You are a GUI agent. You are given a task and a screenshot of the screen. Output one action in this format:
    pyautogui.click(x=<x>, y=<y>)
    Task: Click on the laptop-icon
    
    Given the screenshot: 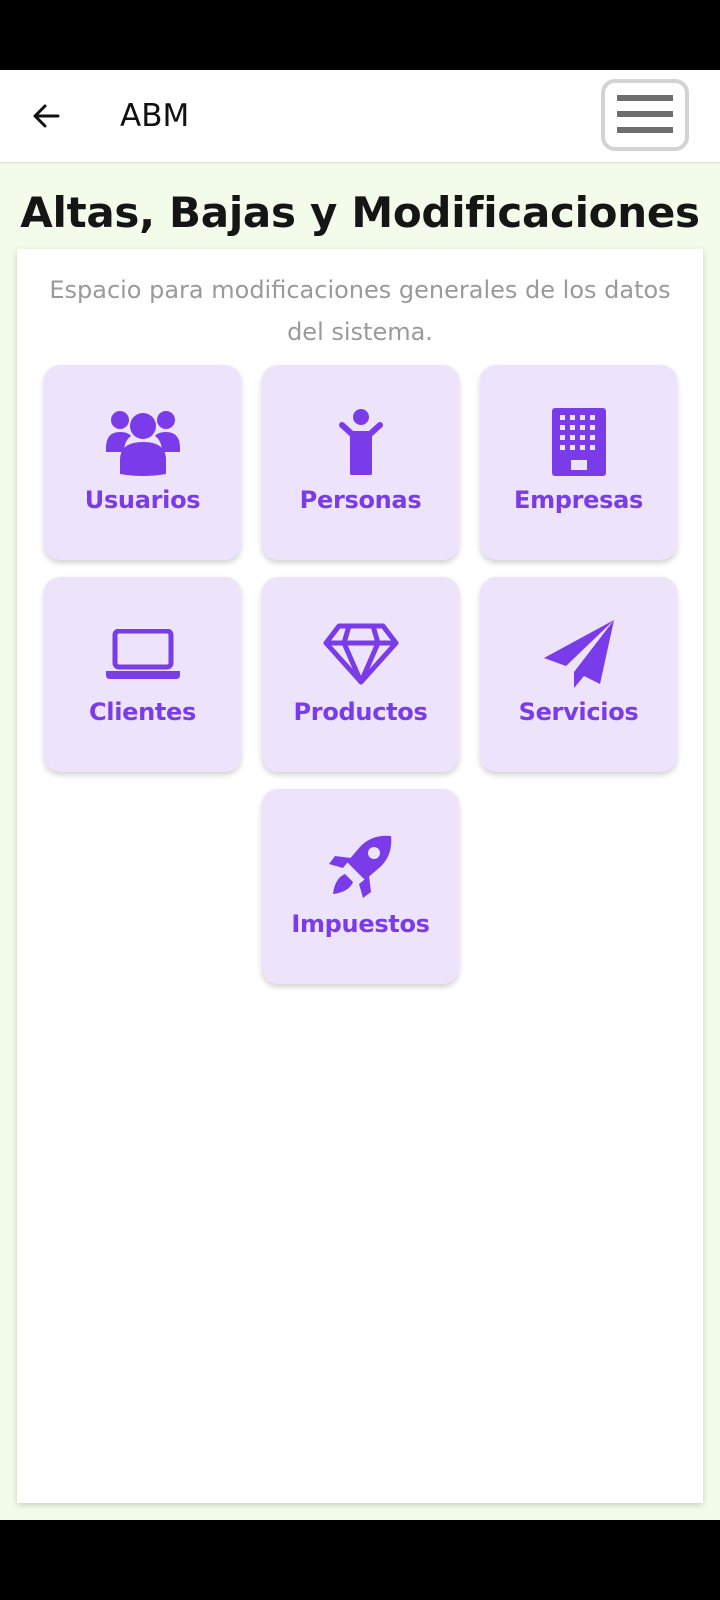 What is the action you would take?
    pyautogui.click(x=142, y=654)
    